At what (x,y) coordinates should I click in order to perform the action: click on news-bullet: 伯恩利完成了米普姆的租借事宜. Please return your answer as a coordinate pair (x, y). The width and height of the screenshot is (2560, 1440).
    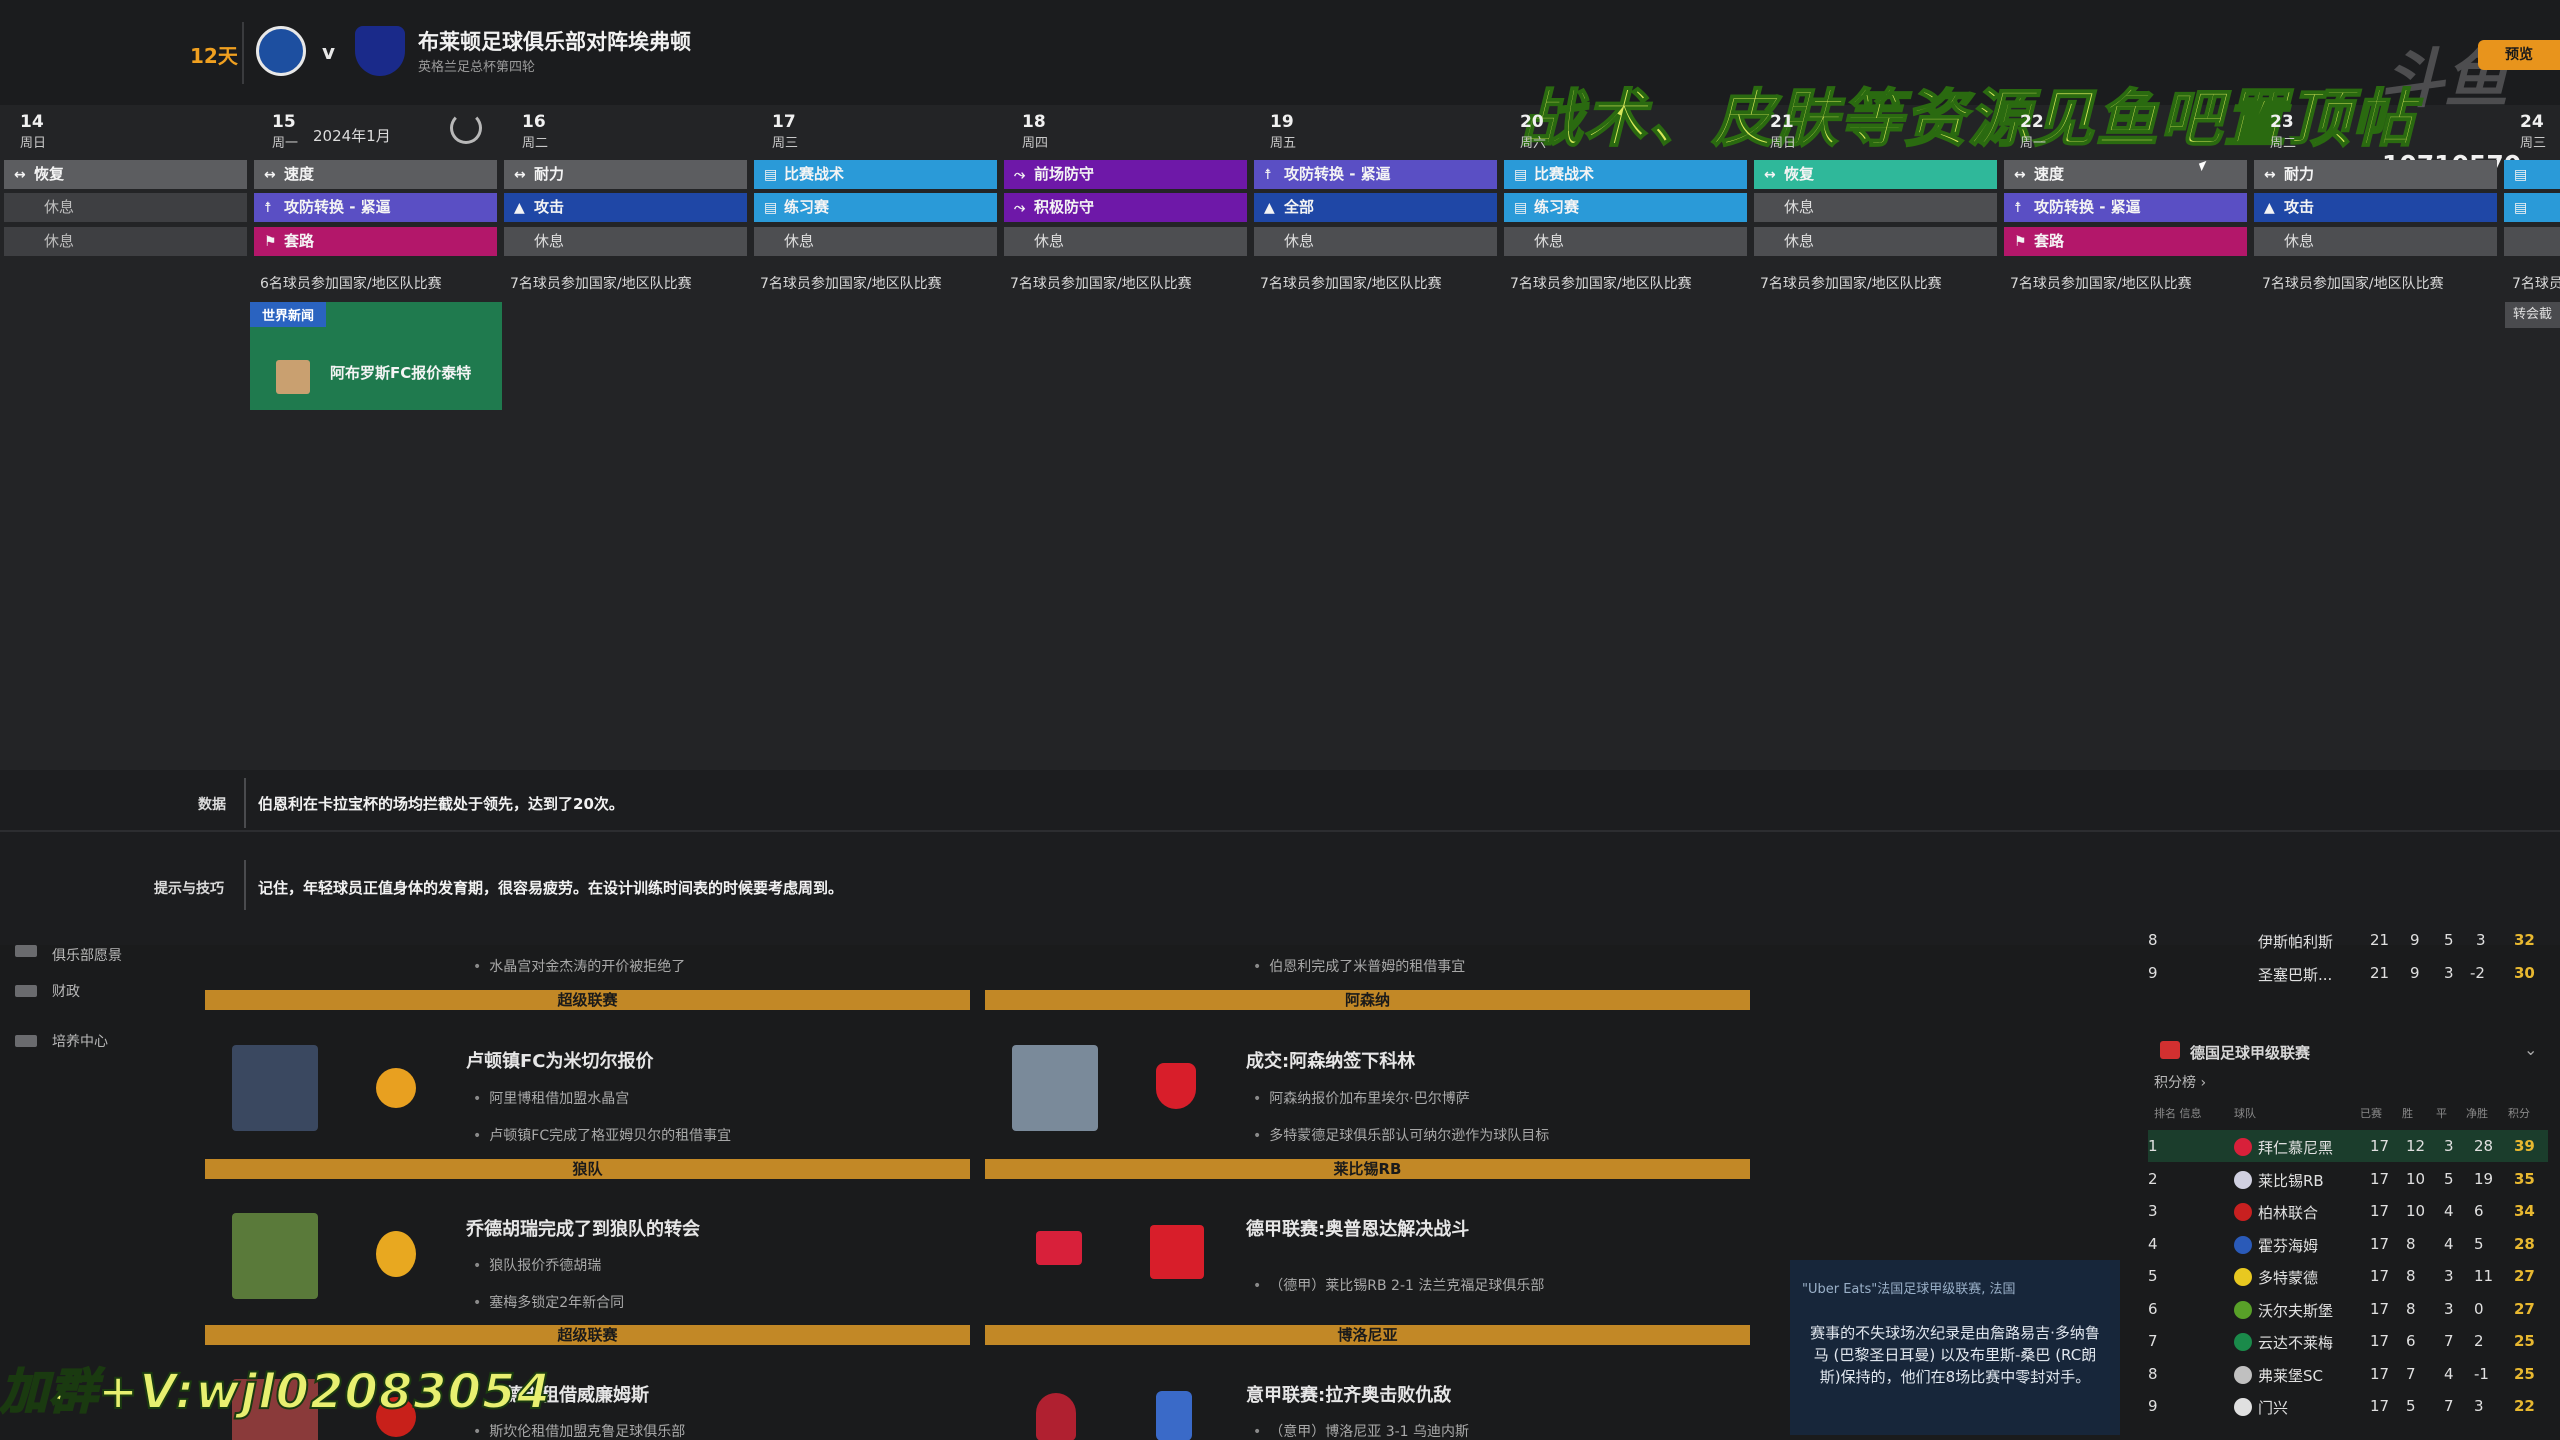
    Looking at the image, I should click on (1359, 966).